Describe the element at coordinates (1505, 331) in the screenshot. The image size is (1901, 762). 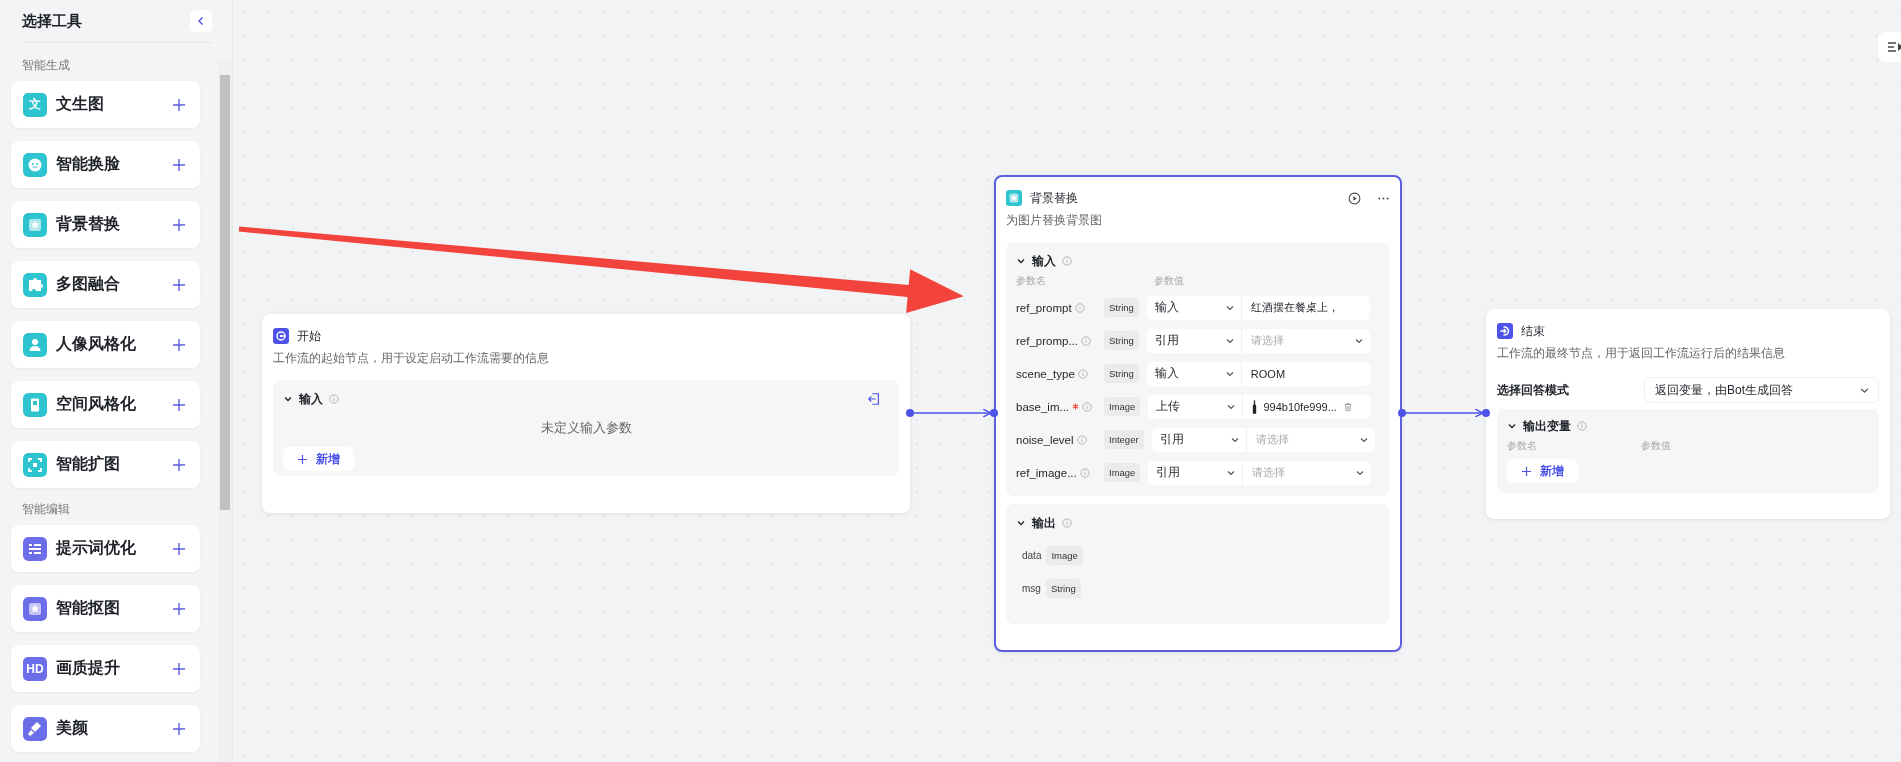
I see `exit-icon` at that location.